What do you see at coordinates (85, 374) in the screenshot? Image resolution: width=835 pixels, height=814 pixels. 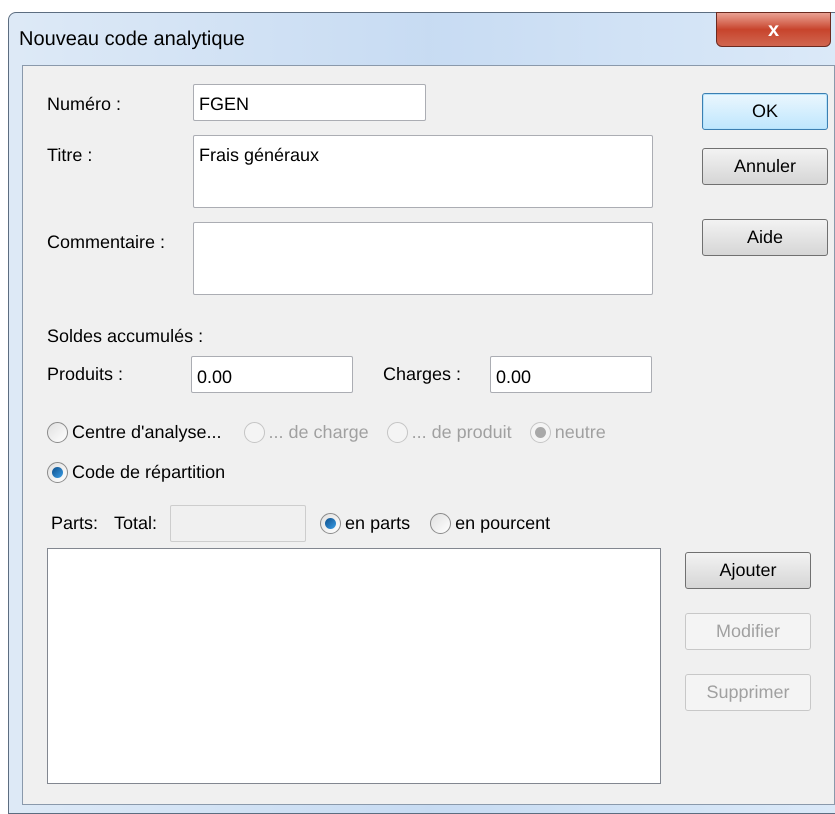 I see `field-label: Produits :` at bounding box center [85, 374].